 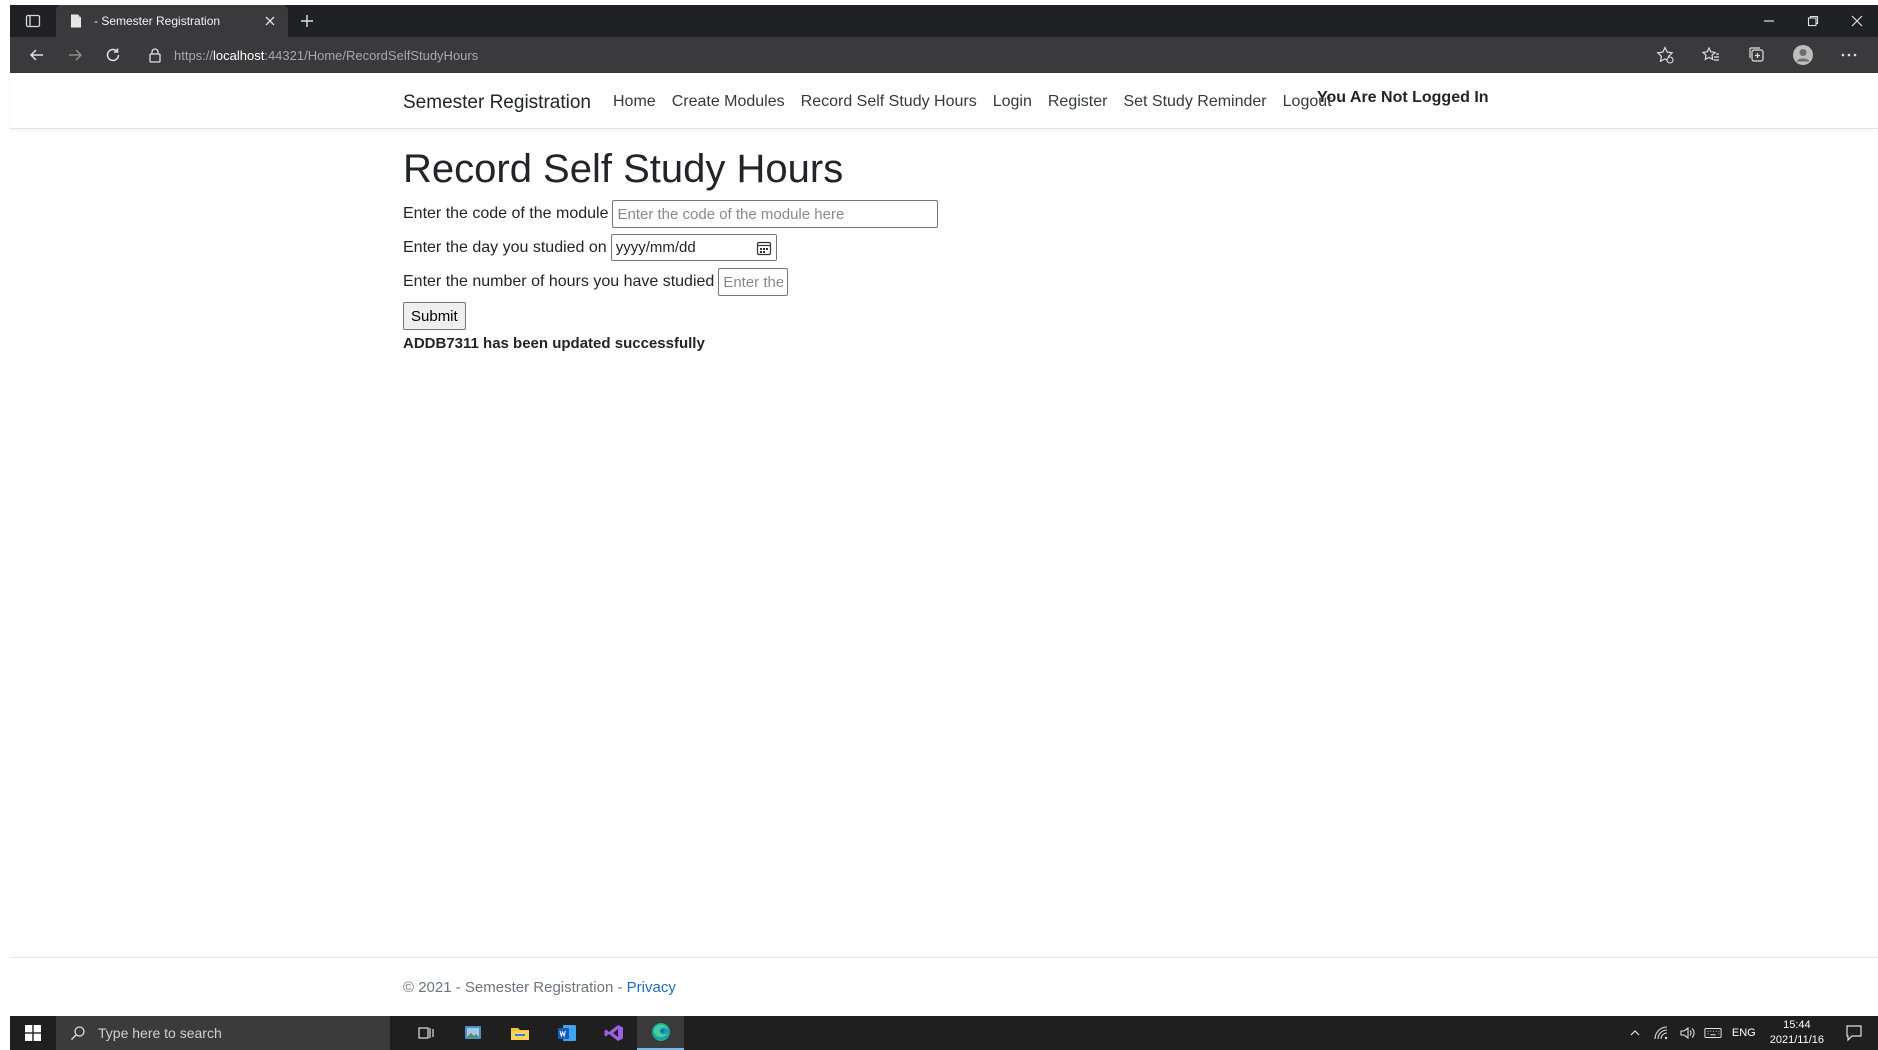 What do you see at coordinates (655, 247) in the screenshot?
I see `study-date-format: yyyy/mm/dd` at bounding box center [655, 247].